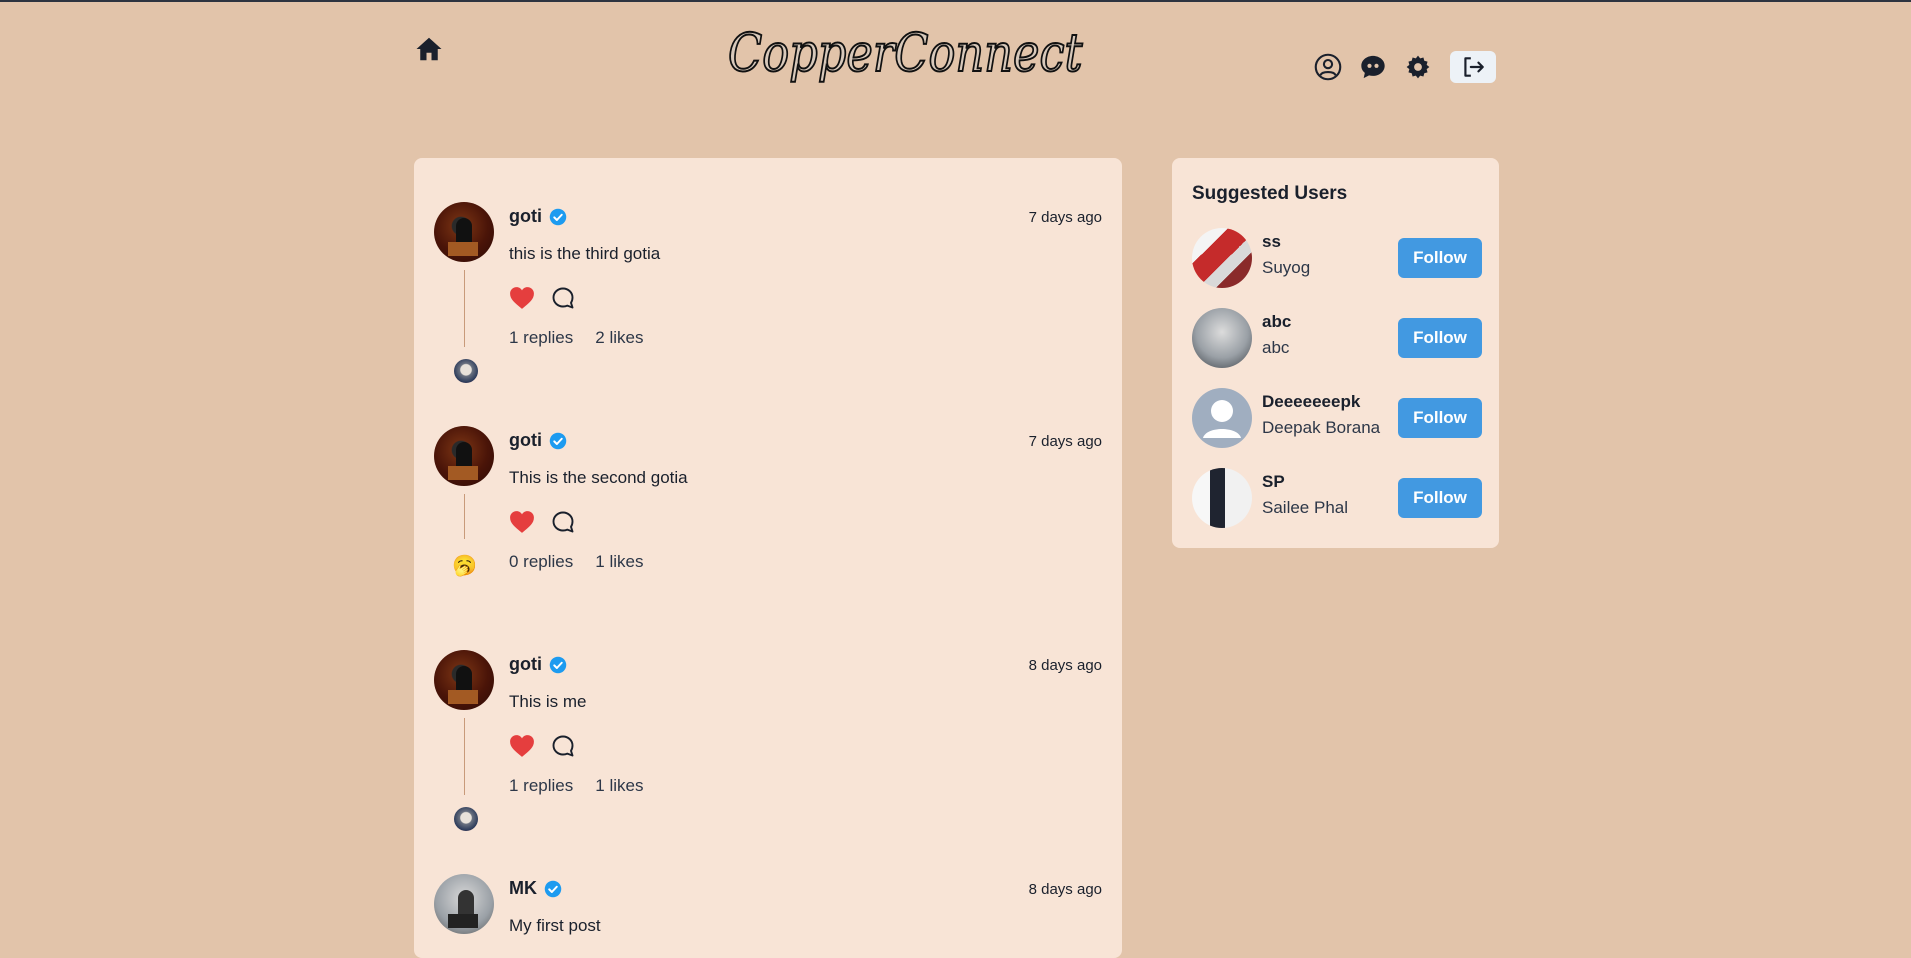 Image resolution: width=1911 pixels, height=958 pixels. Describe the element at coordinates (1311, 402) in the screenshot. I see `user-handle: Deeeeeeepk` at that location.